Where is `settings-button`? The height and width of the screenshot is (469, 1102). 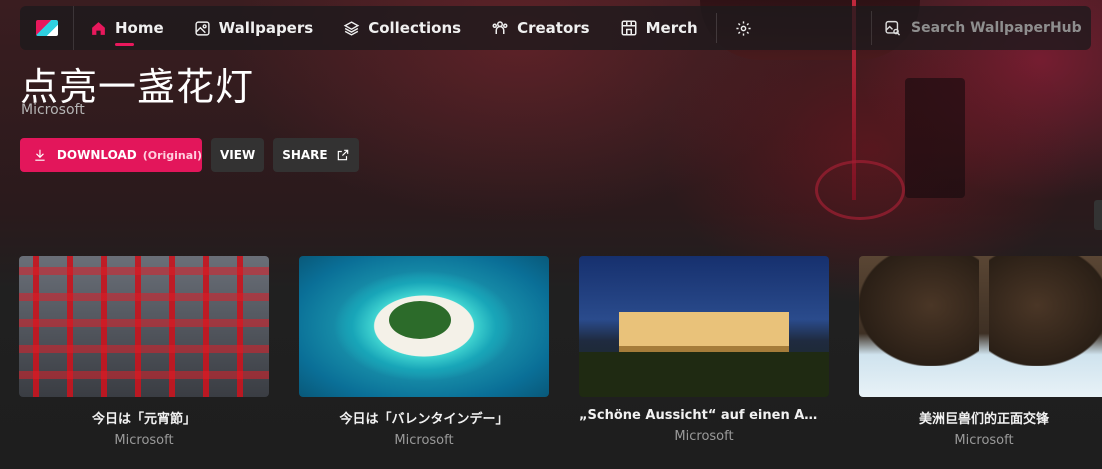
settings-button is located at coordinates (744, 28).